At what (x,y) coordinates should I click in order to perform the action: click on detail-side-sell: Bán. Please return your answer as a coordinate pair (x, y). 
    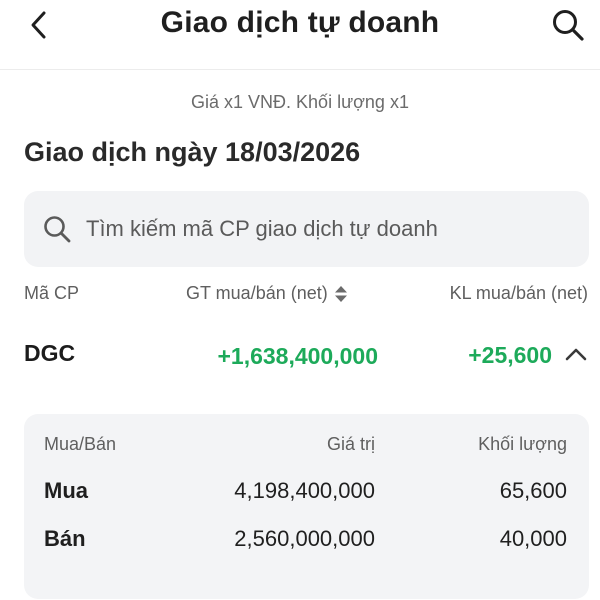
    Looking at the image, I should click on (65, 538).